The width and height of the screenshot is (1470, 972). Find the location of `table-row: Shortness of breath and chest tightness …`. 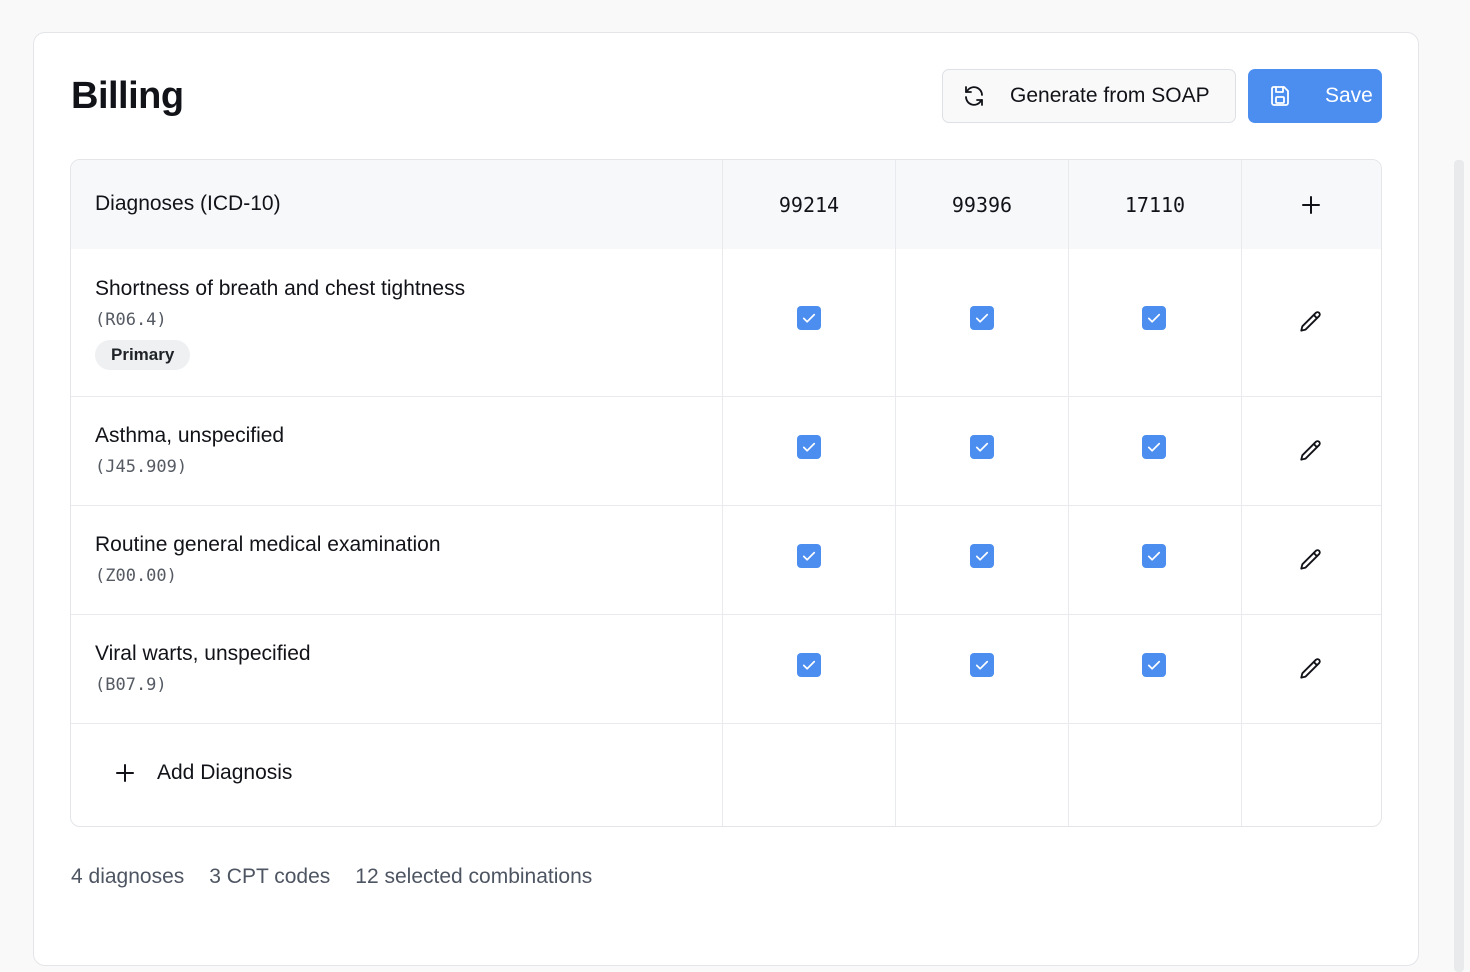

table-row: Shortness of breath and chest tightness … is located at coordinates (726, 323).